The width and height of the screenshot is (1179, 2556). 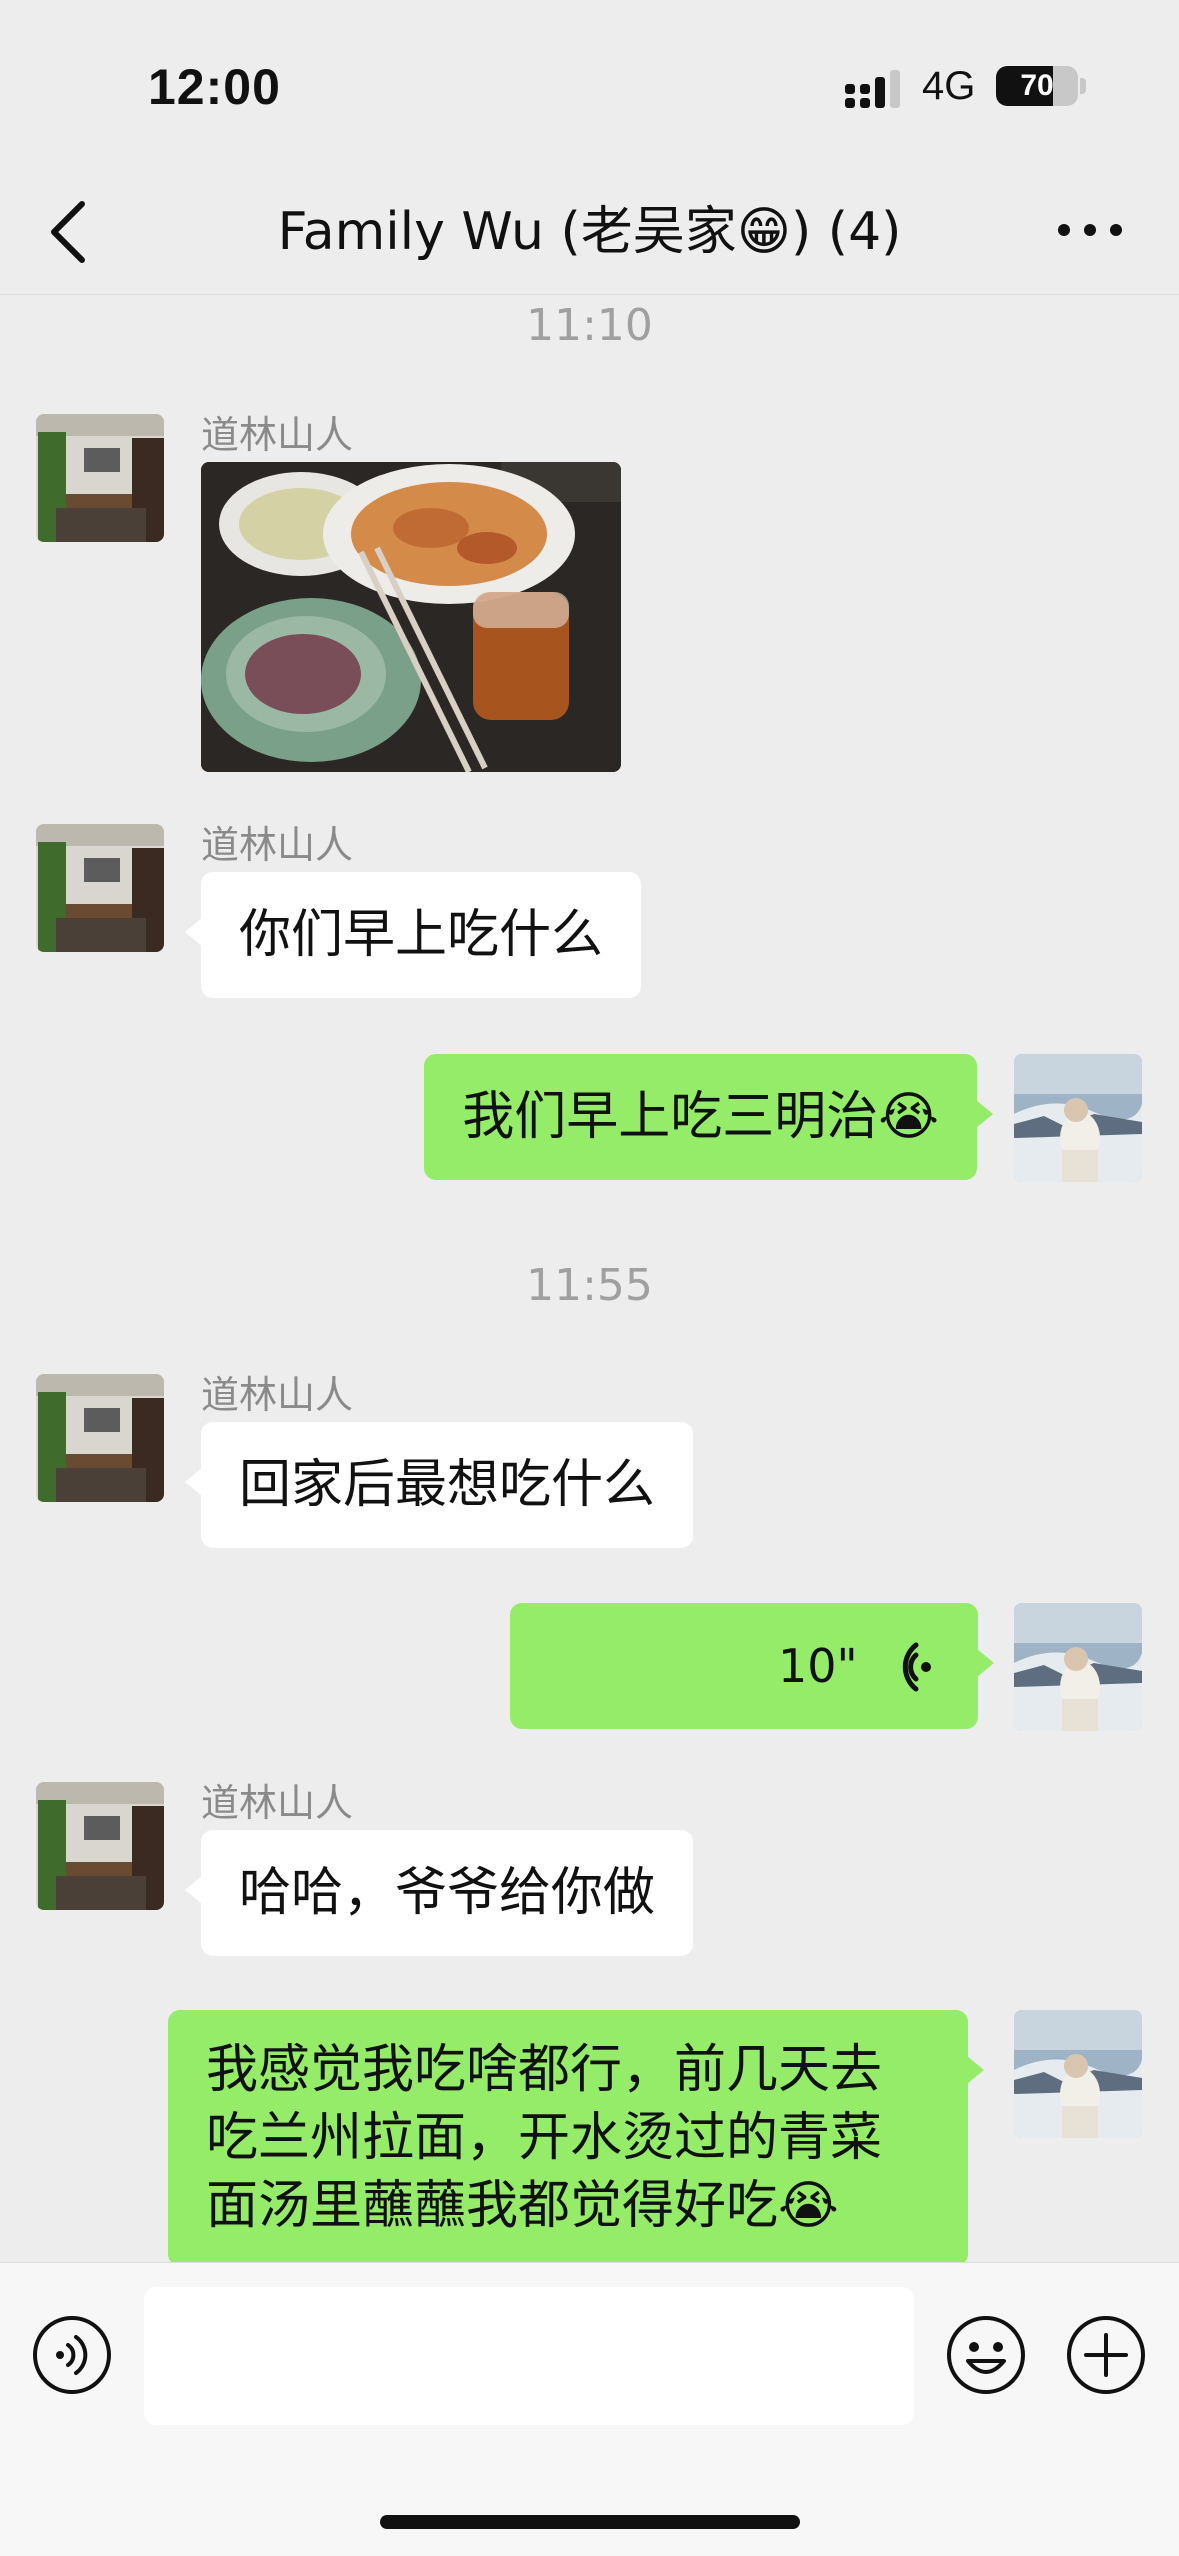 I want to click on signal-icon, so click(x=872, y=89).